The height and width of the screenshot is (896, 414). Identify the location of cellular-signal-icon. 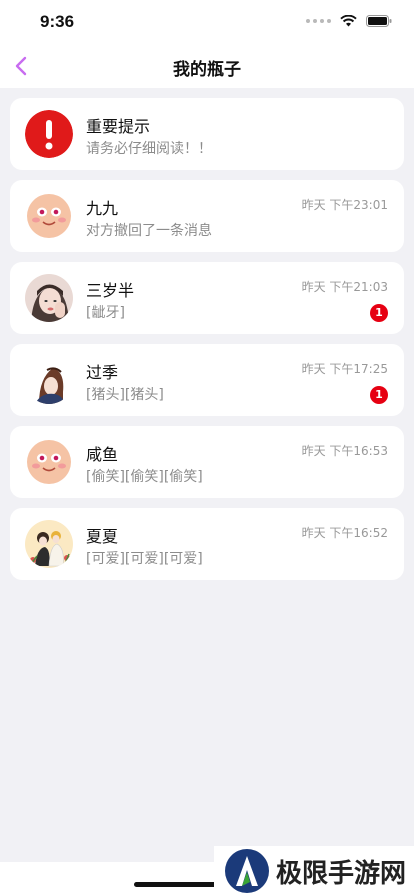
(318, 21).